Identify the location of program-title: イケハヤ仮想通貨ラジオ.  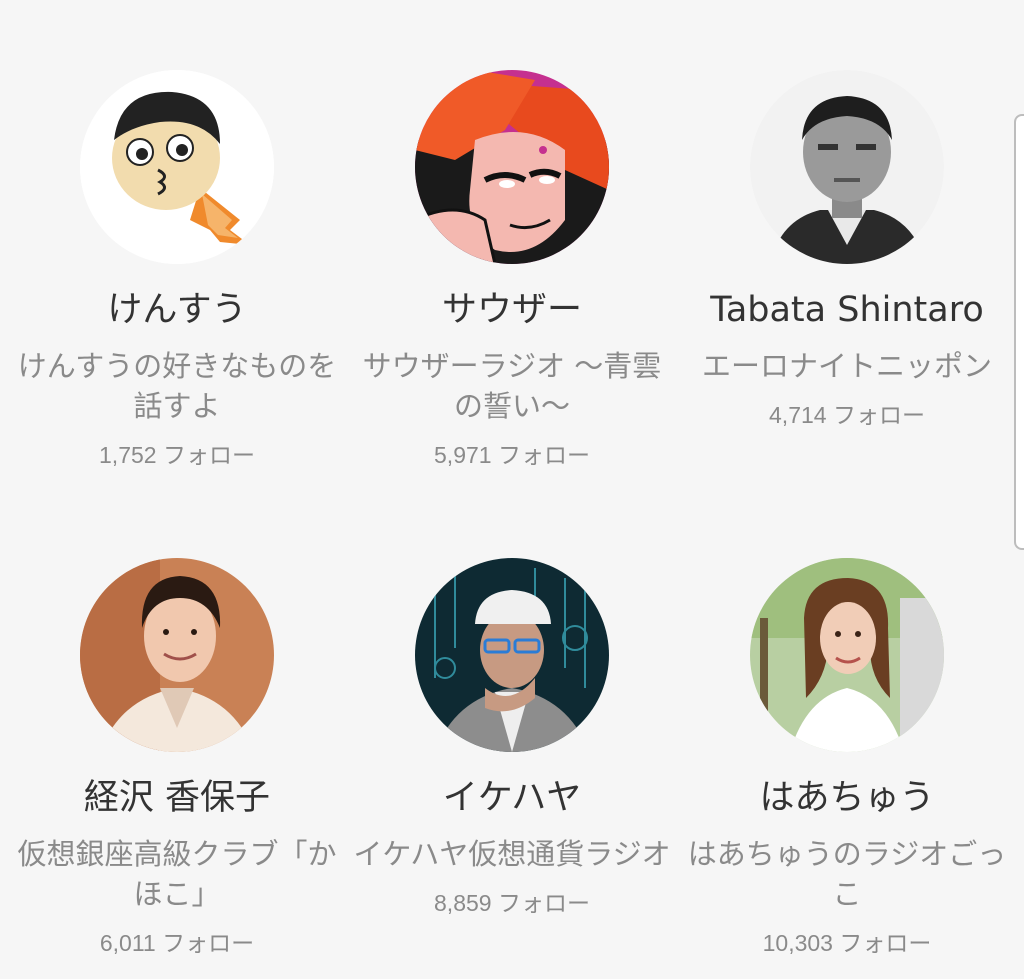
(512, 854).